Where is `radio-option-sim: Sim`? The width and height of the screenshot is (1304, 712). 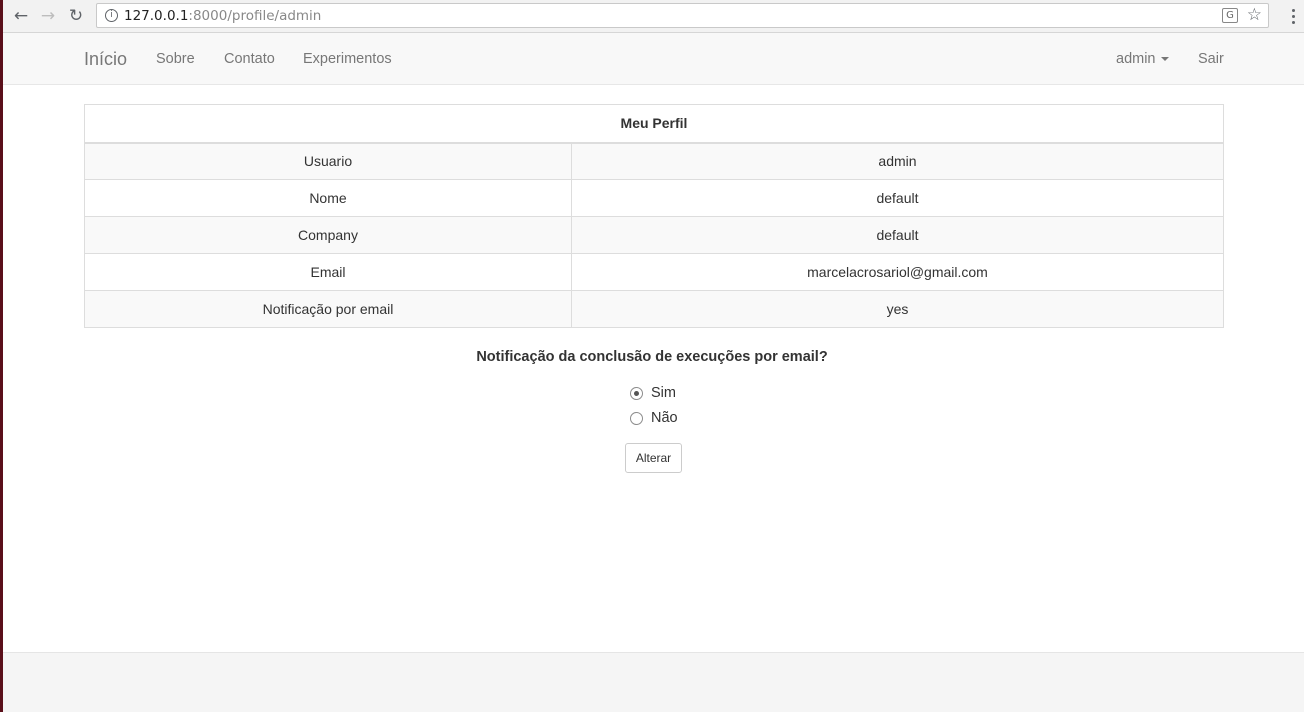
radio-option-sim: Sim is located at coordinates (653, 393).